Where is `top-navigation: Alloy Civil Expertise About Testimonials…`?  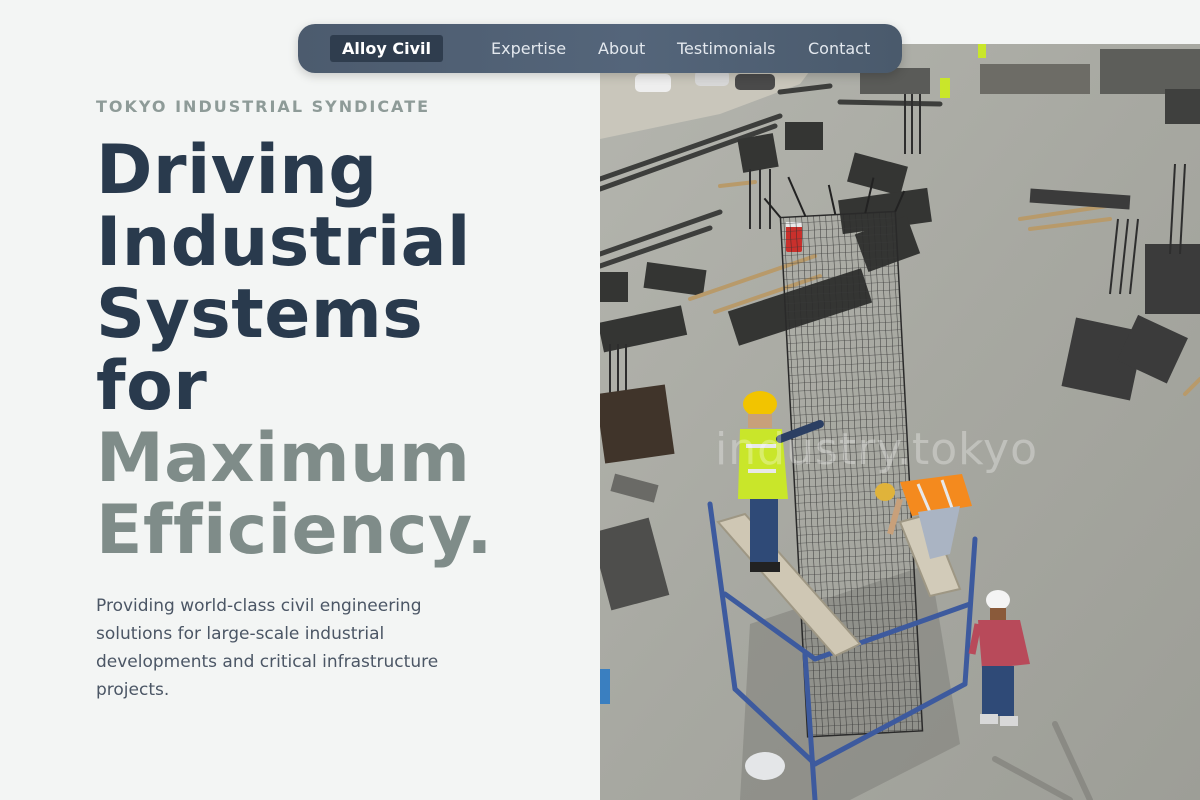
top-navigation: Alloy Civil Expertise About Testimonials… is located at coordinates (600, 48).